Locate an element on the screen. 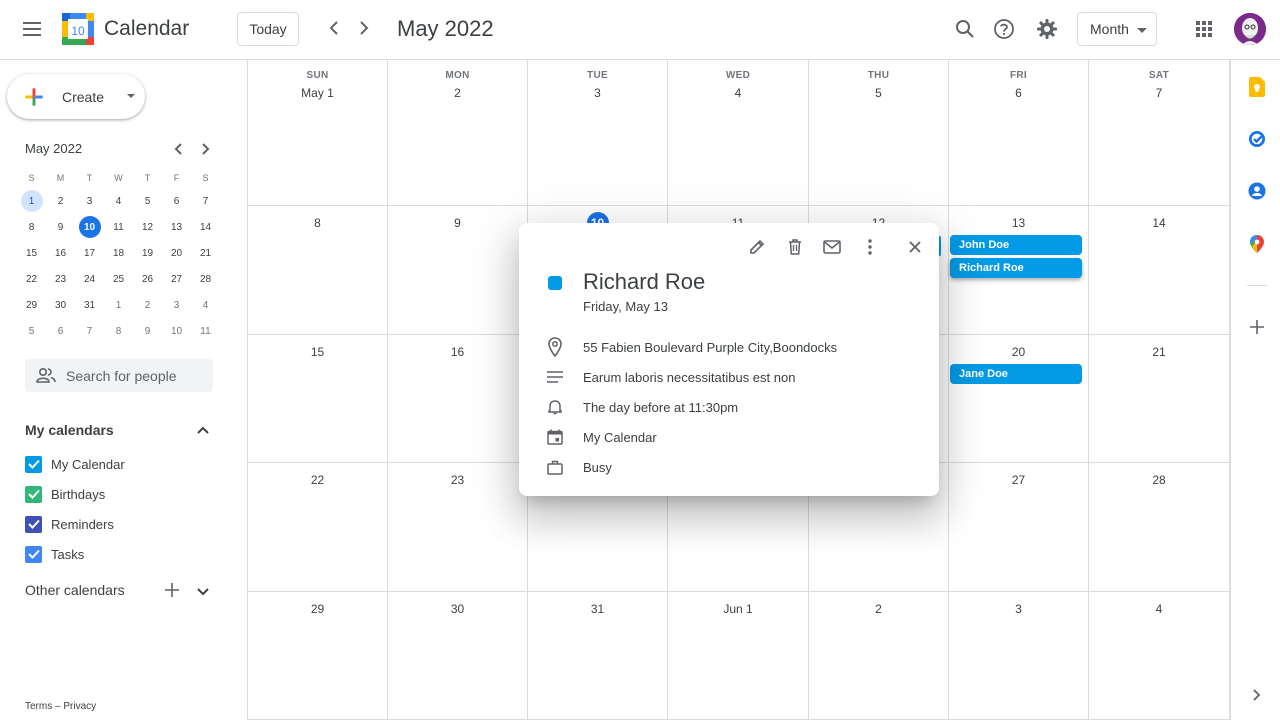  day-cell: TUE 3 is located at coordinates (598, 133).